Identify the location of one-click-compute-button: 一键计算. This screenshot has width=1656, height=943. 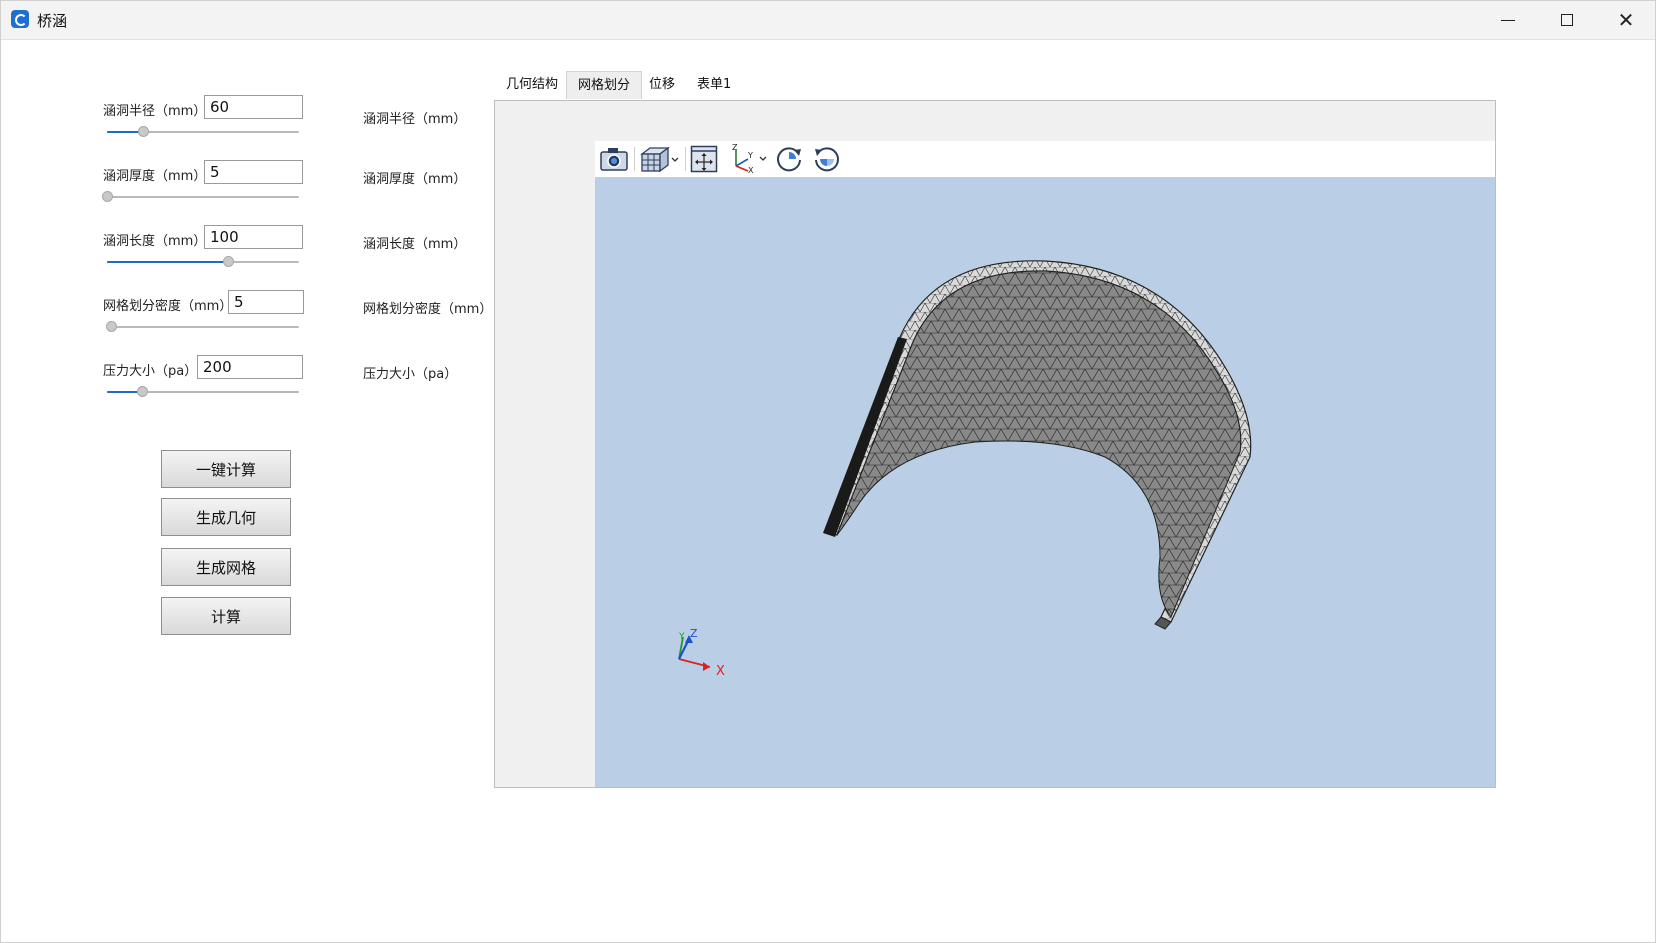
(226, 469).